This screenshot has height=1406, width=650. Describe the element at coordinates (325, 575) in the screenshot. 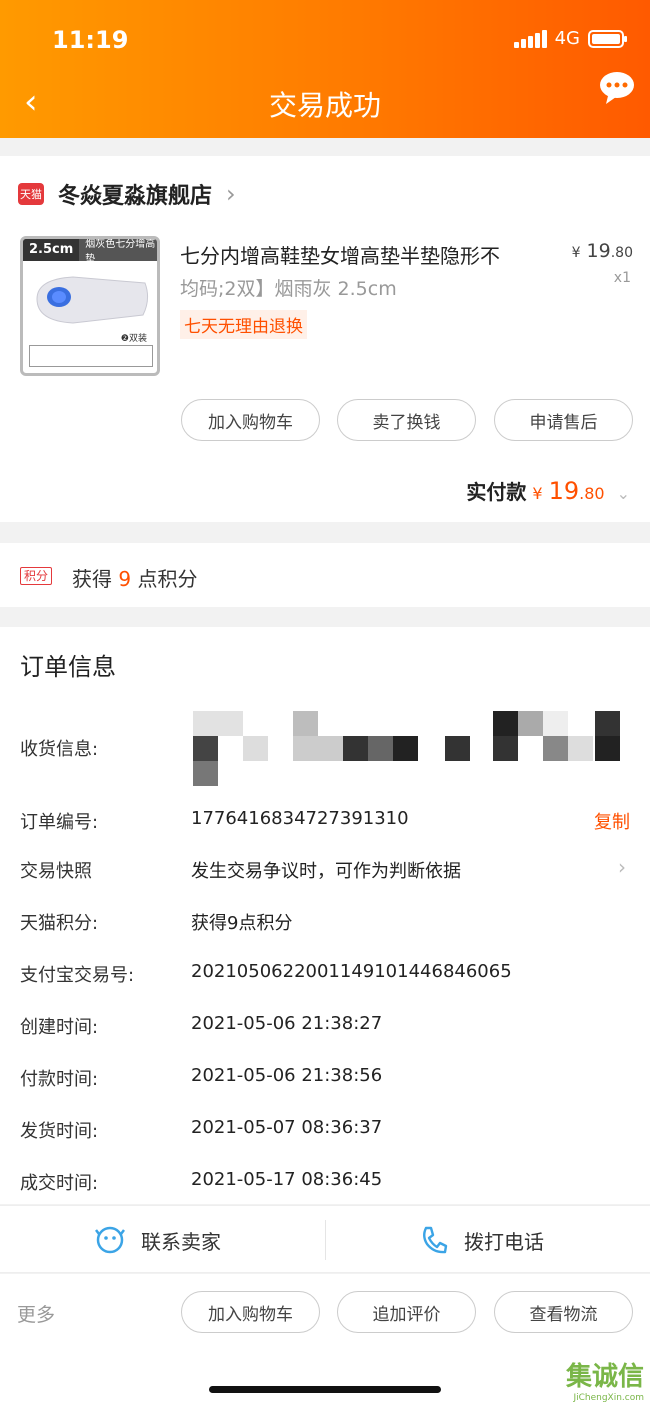

I see `points-card: 积分 获得 9 点积分` at that location.